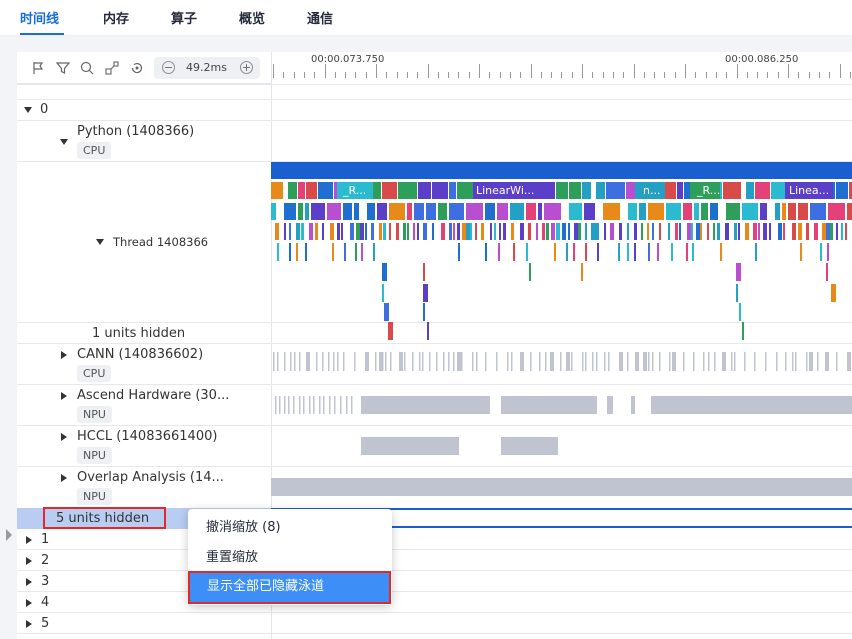  What do you see at coordinates (290, 558) in the screenshot?
I see `reset-zoom-menu-item: 重置缩放` at bounding box center [290, 558].